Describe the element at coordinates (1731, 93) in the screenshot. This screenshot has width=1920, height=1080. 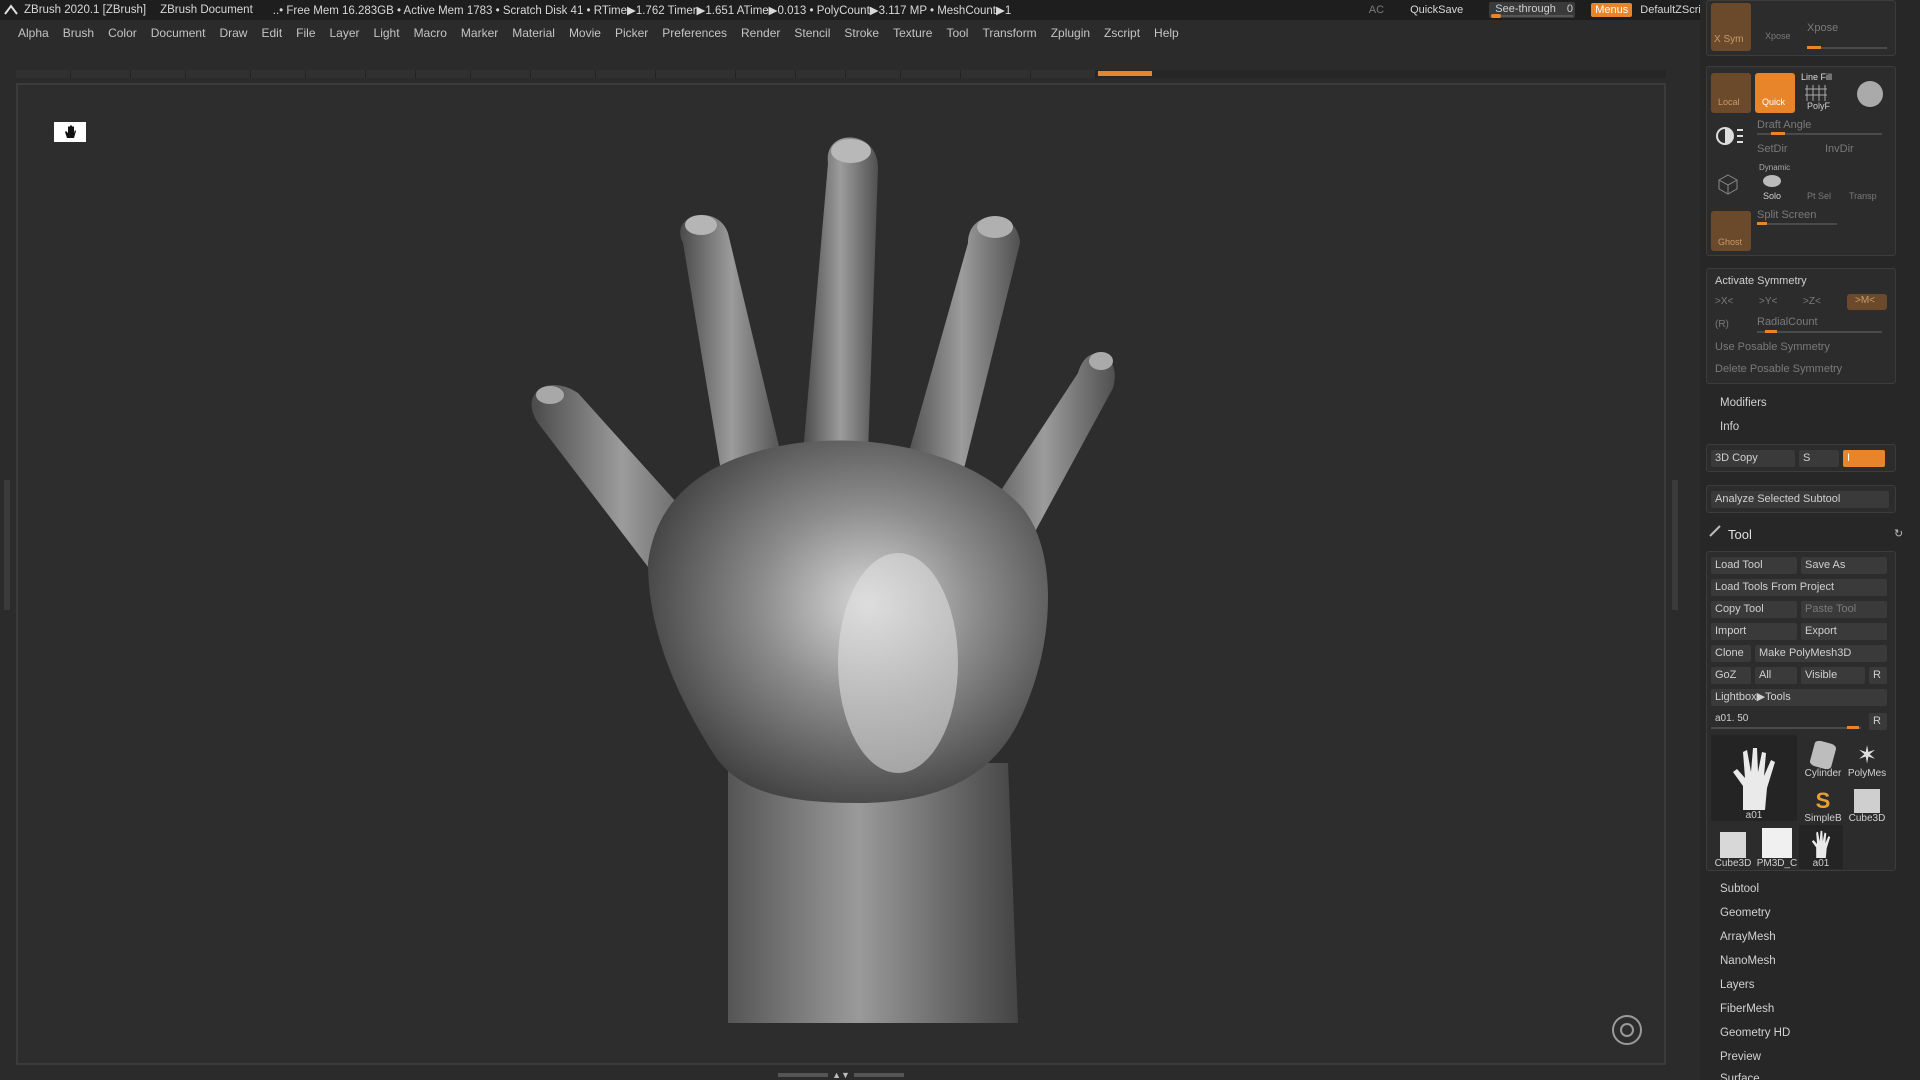
I see `local-button: Local` at that location.